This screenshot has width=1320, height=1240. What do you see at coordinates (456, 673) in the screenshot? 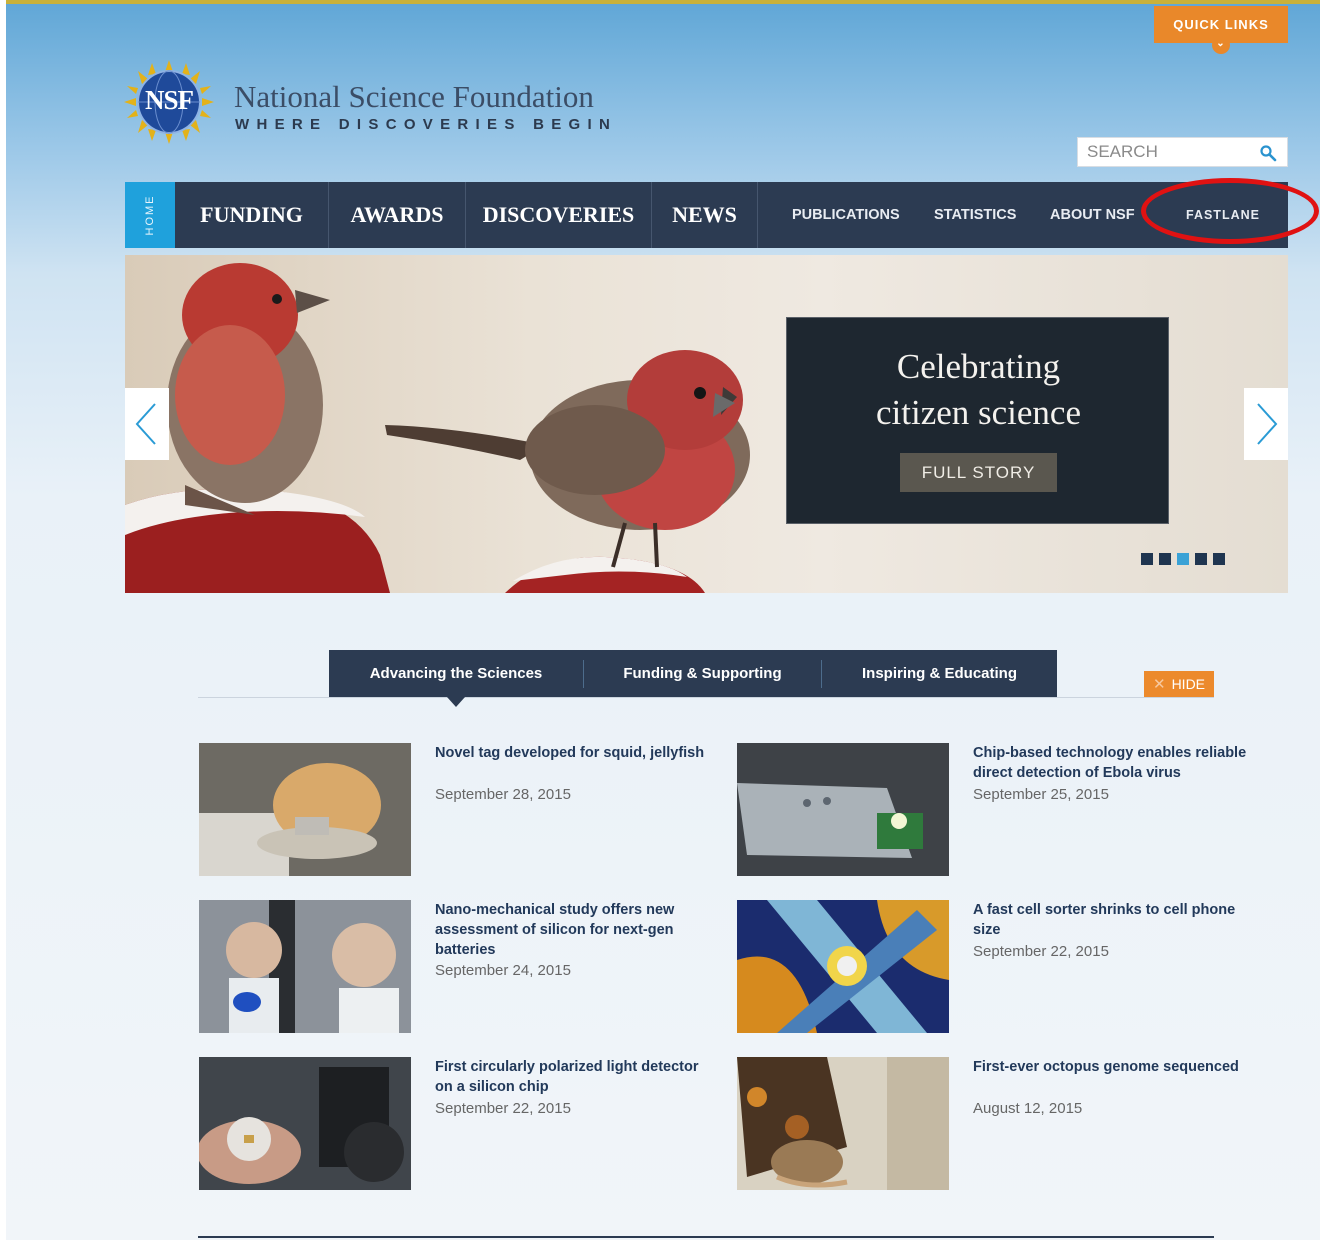
I see `tab-advancing-the-sciences: Advancing the Sciences` at bounding box center [456, 673].